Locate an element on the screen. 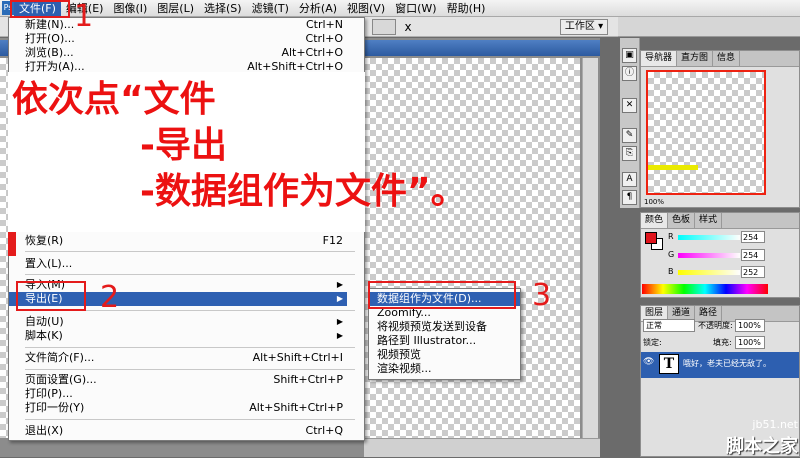 The image size is (800, 458). channel-g-label: G is located at coordinates (671, 254).